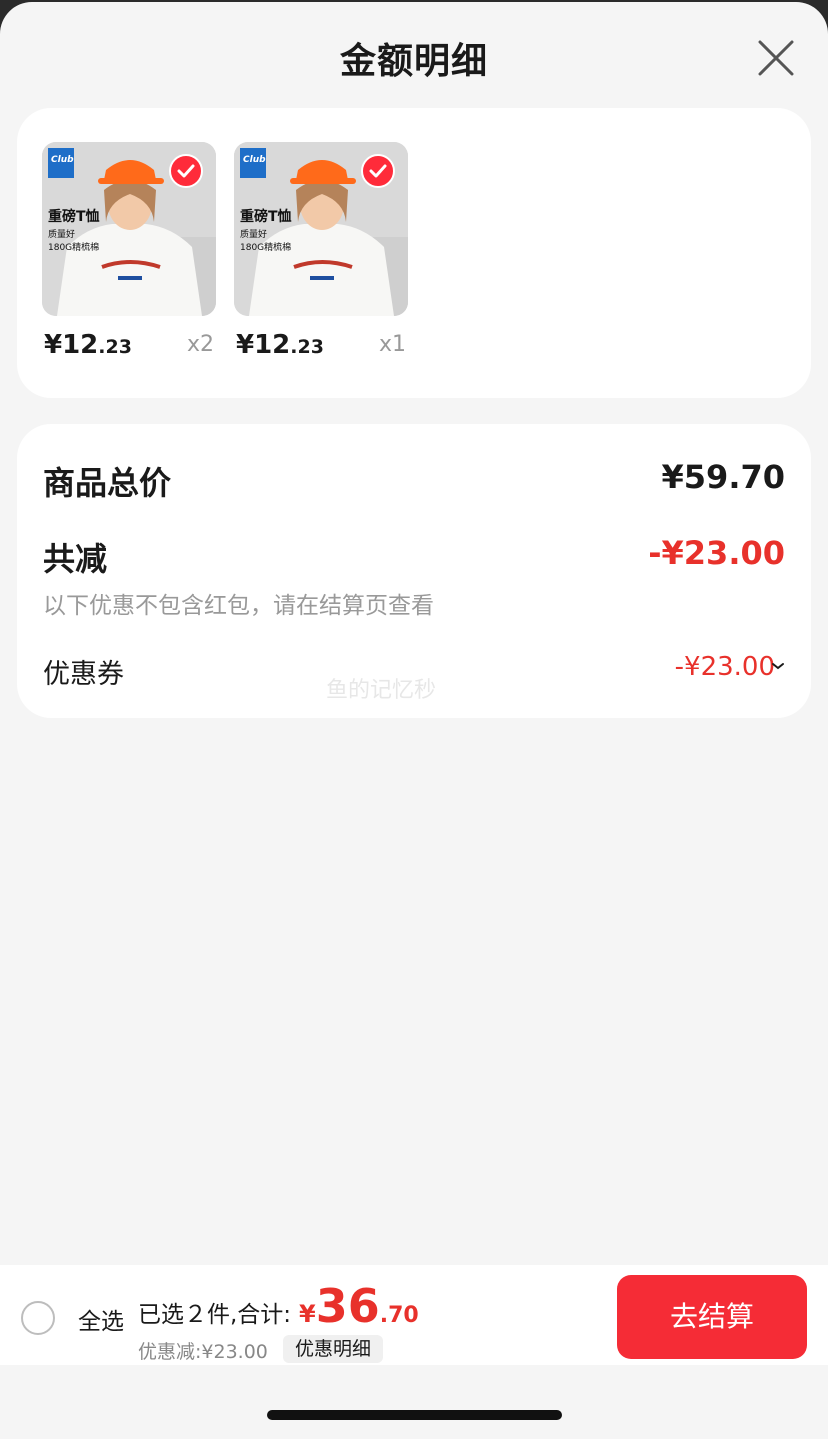  Describe the element at coordinates (101, 1319) in the screenshot. I see `select-all-label: 全选` at that location.